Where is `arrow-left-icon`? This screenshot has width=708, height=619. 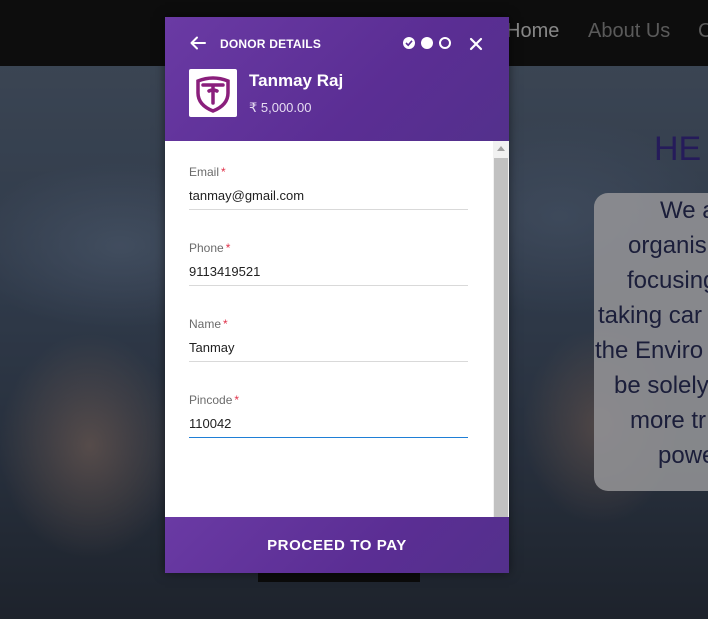 arrow-left-icon is located at coordinates (198, 43).